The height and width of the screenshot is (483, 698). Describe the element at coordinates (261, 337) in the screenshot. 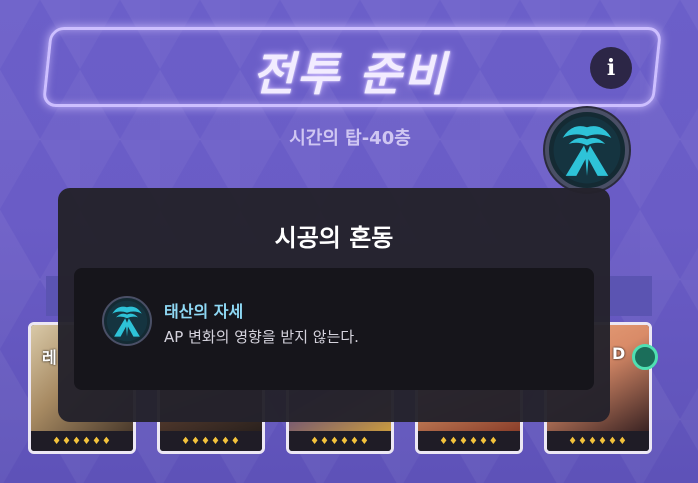

I see `skill-description: AP 변화의 영향을 받지 않는다.` at that location.